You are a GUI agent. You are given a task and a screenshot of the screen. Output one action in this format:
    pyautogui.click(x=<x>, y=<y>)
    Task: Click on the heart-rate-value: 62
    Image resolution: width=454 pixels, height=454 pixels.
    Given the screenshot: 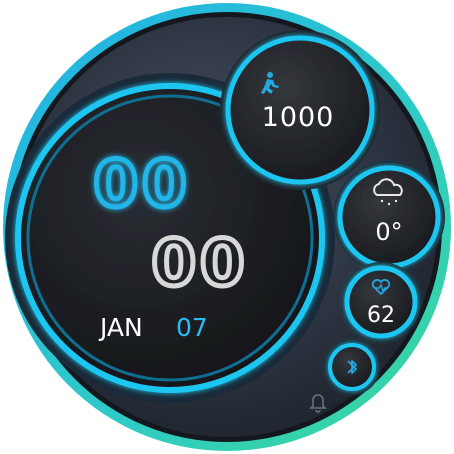 What is the action you would take?
    pyautogui.click(x=381, y=315)
    